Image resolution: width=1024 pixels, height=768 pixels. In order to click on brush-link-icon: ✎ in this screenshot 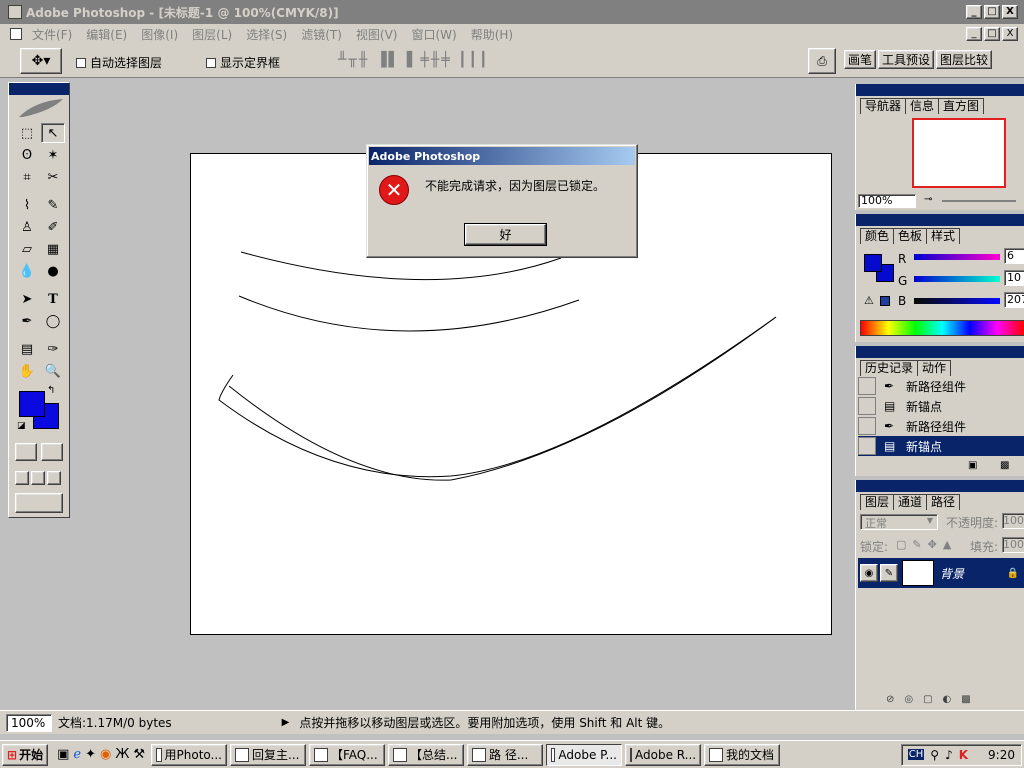, I will do `click(889, 573)`.